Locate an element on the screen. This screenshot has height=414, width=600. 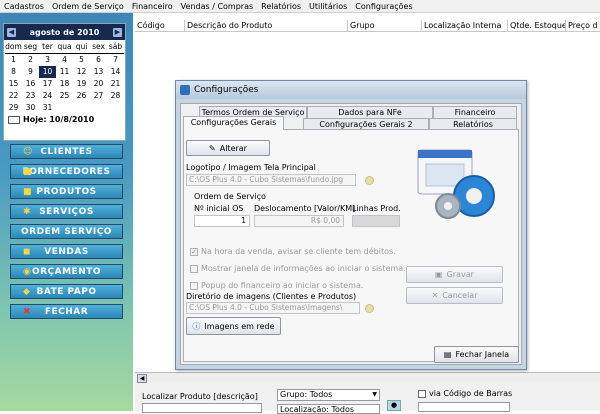
today-marker is located at coordinates (14, 119).